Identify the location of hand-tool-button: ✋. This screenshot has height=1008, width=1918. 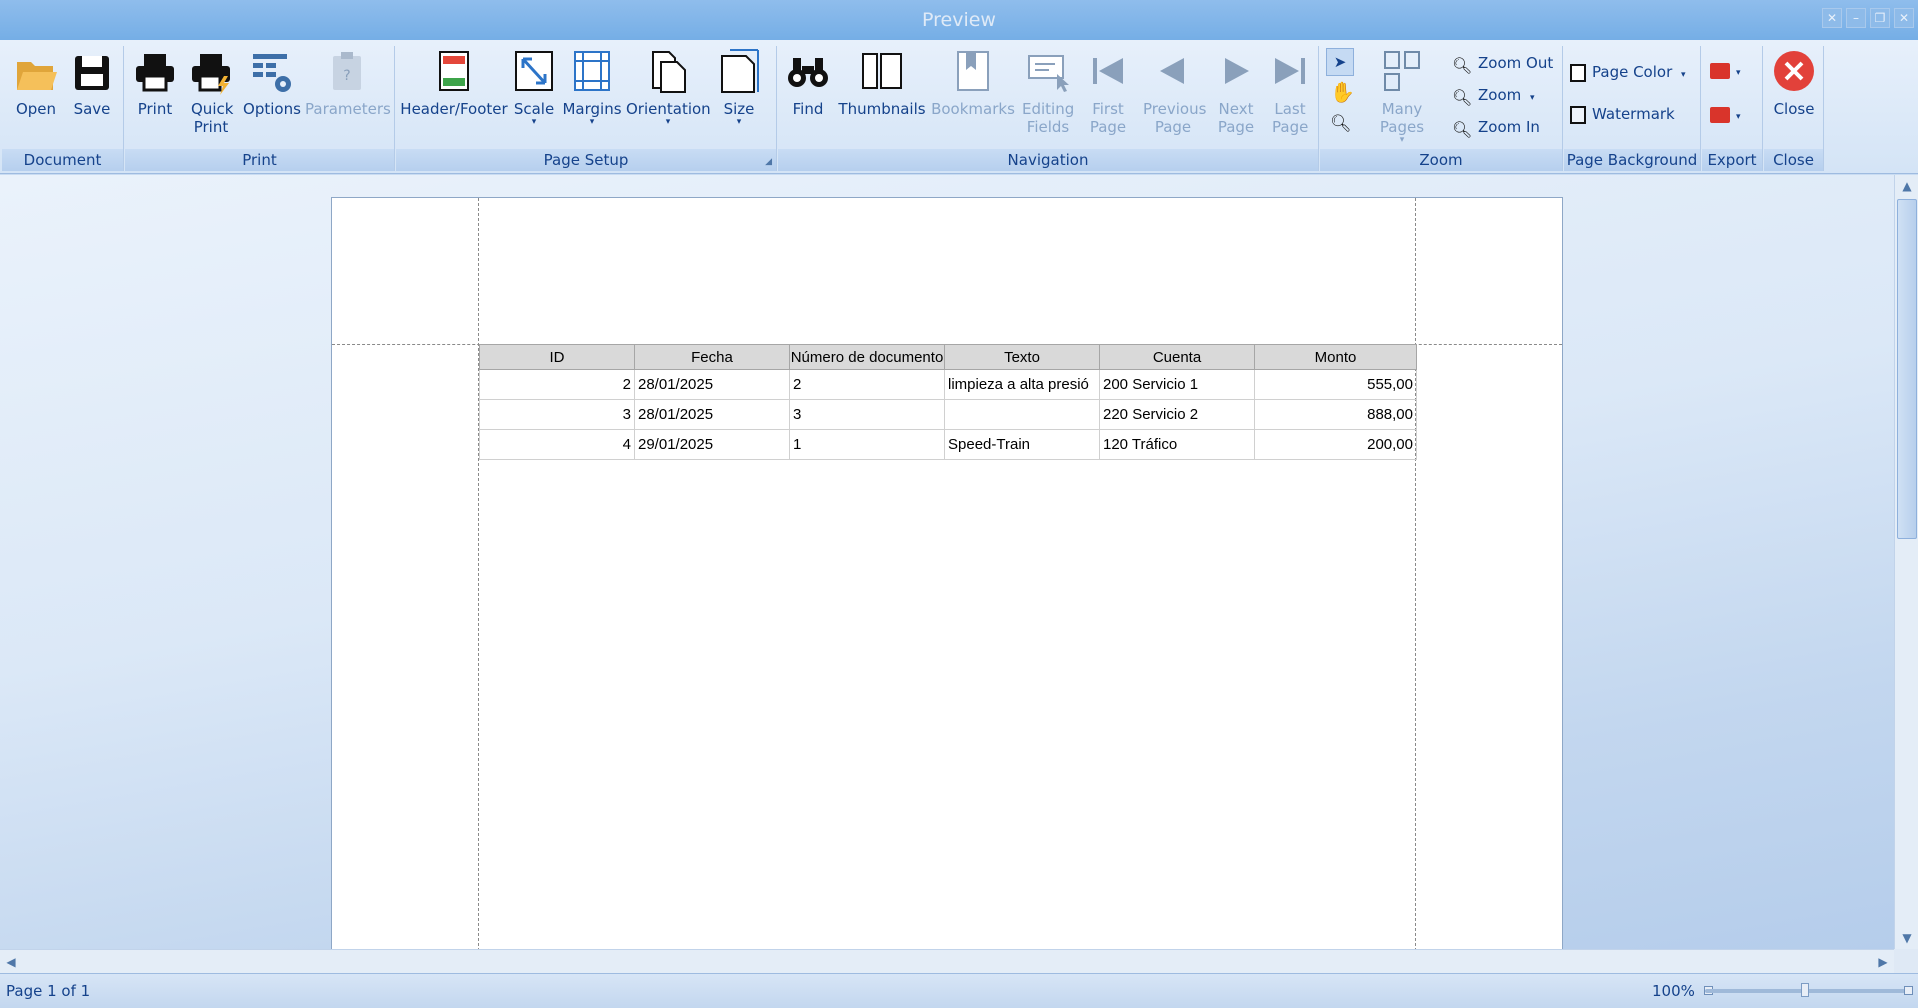
(1342, 92).